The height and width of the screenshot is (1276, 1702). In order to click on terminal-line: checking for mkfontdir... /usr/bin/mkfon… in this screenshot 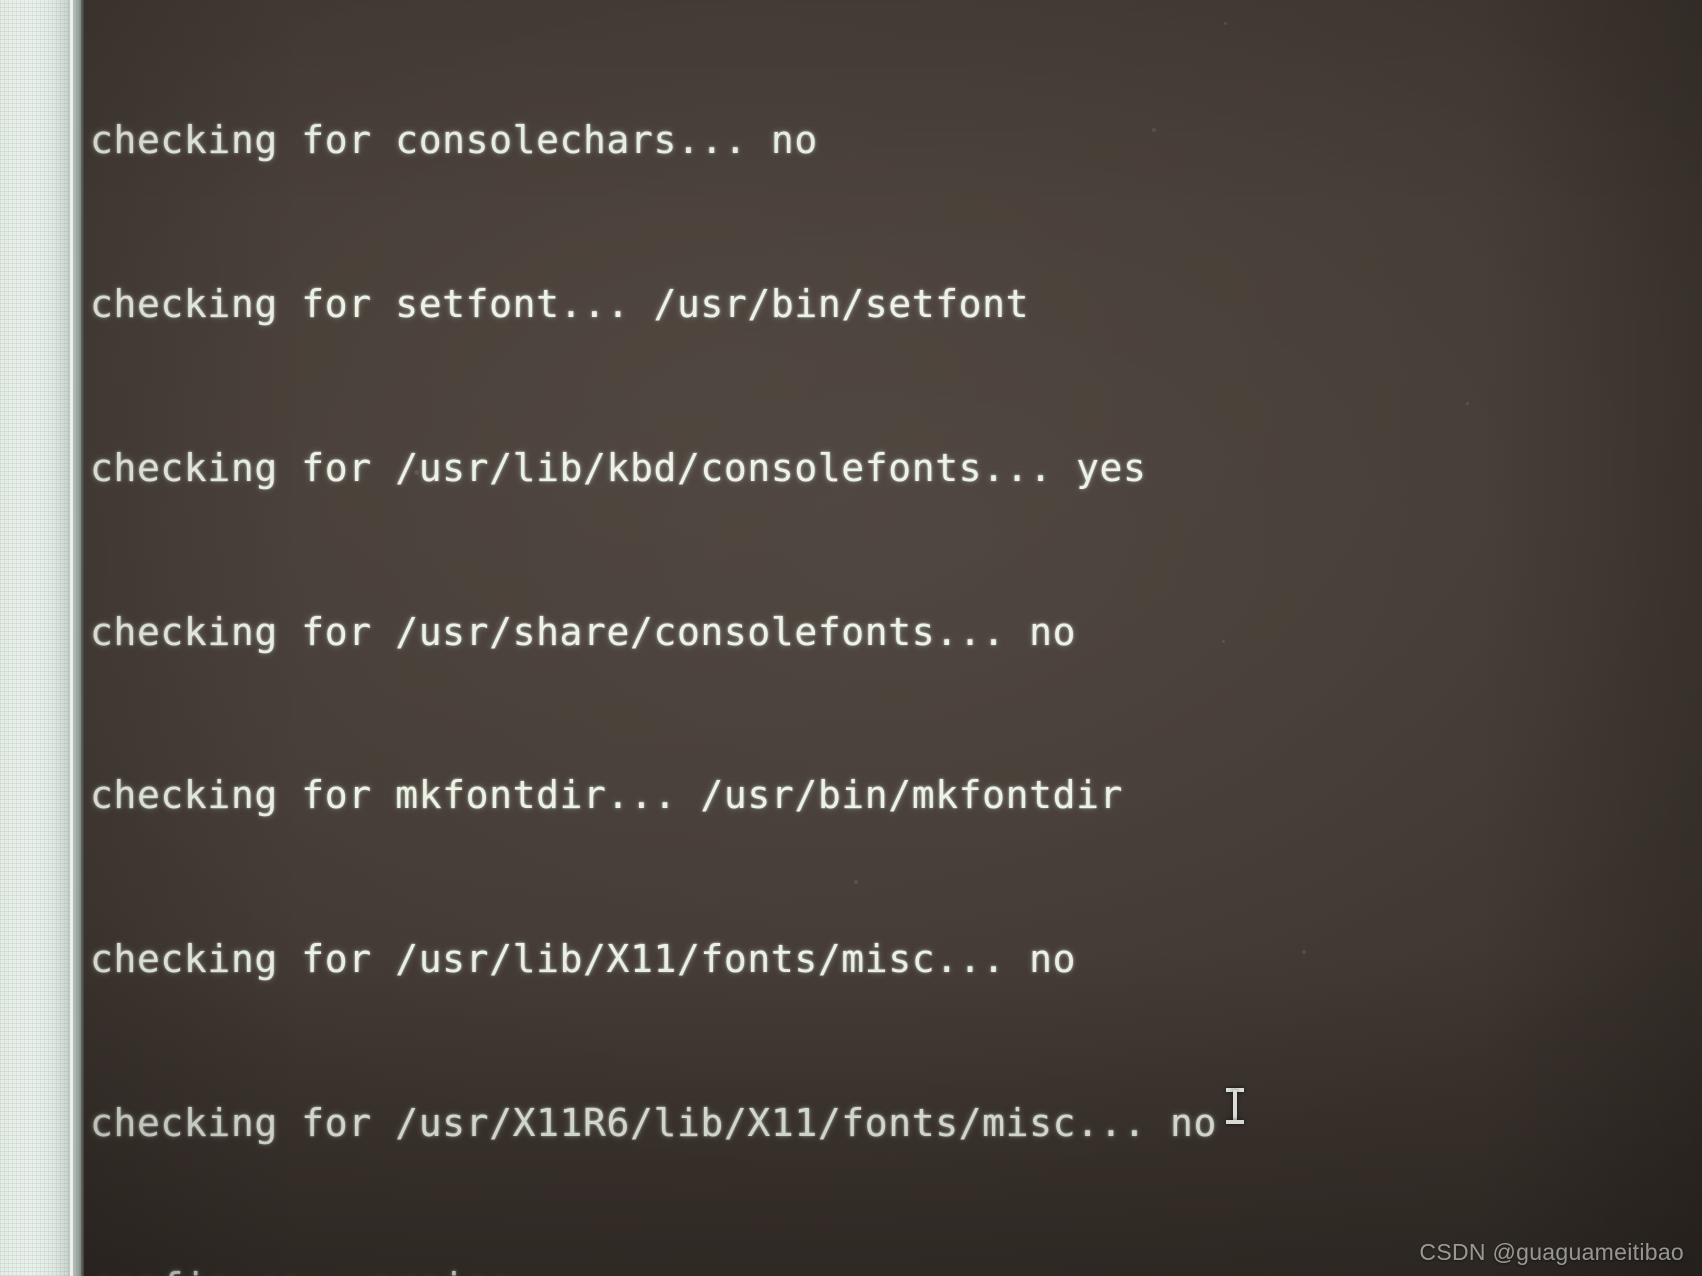, I will do `click(607, 795)`.